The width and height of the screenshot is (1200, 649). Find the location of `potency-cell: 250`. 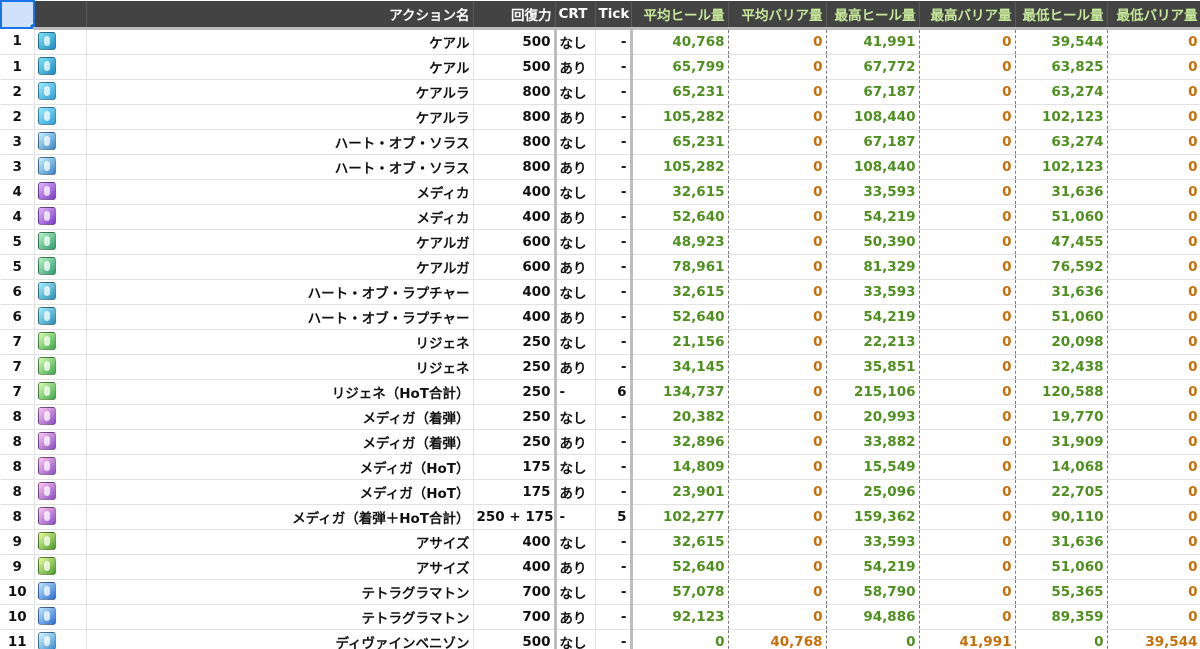

potency-cell: 250 is located at coordinates (515, 442).